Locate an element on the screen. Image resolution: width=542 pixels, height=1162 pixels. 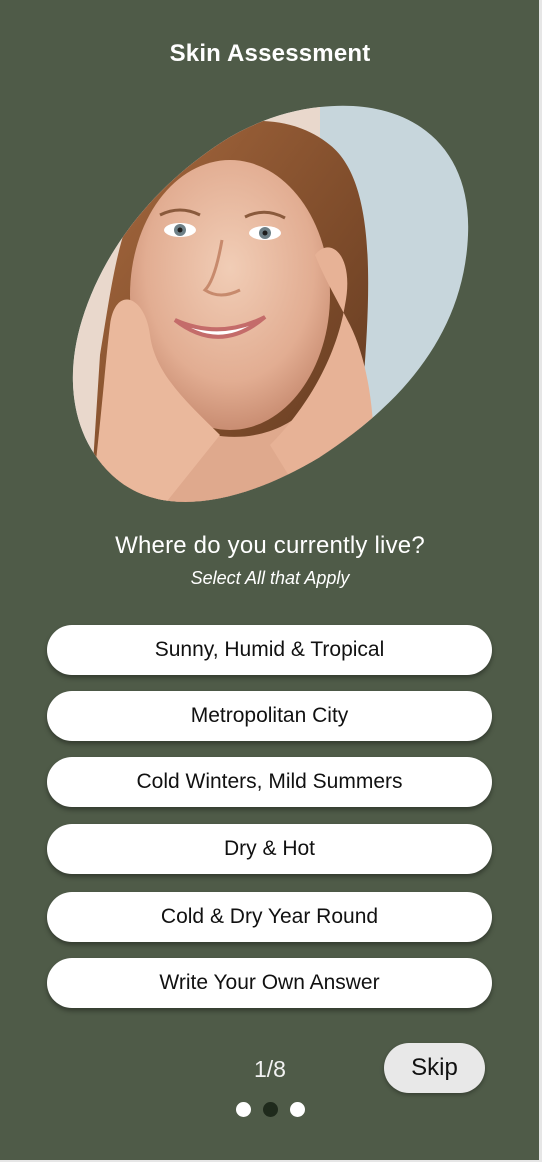
option-dry-hot: Dry & Hot is located at coordinates (269, 849).